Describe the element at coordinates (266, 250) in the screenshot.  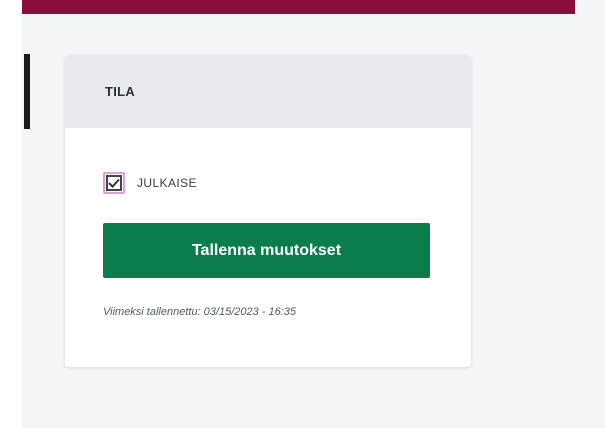
I see `save-changes-button: Tallenna muutokset` at that location.